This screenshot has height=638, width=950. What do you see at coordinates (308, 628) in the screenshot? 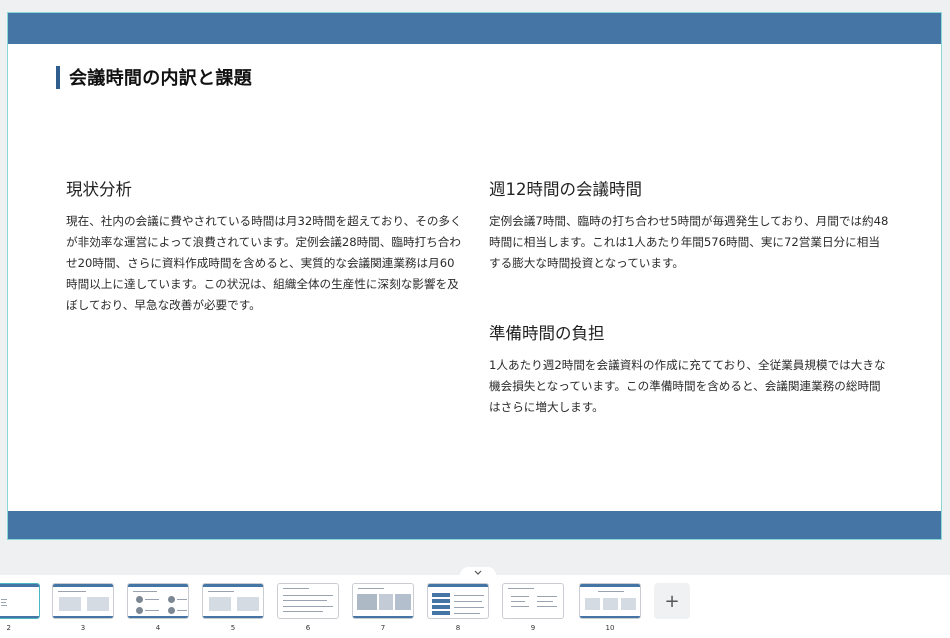
I see `slide-number: 6` at bounding box center [308, 628].